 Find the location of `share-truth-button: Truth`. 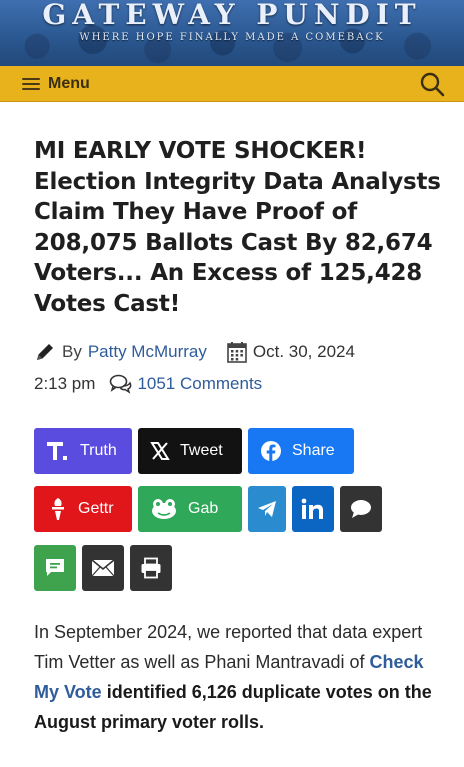

share-truth-button: Truth is located at coordinates (83, 451).